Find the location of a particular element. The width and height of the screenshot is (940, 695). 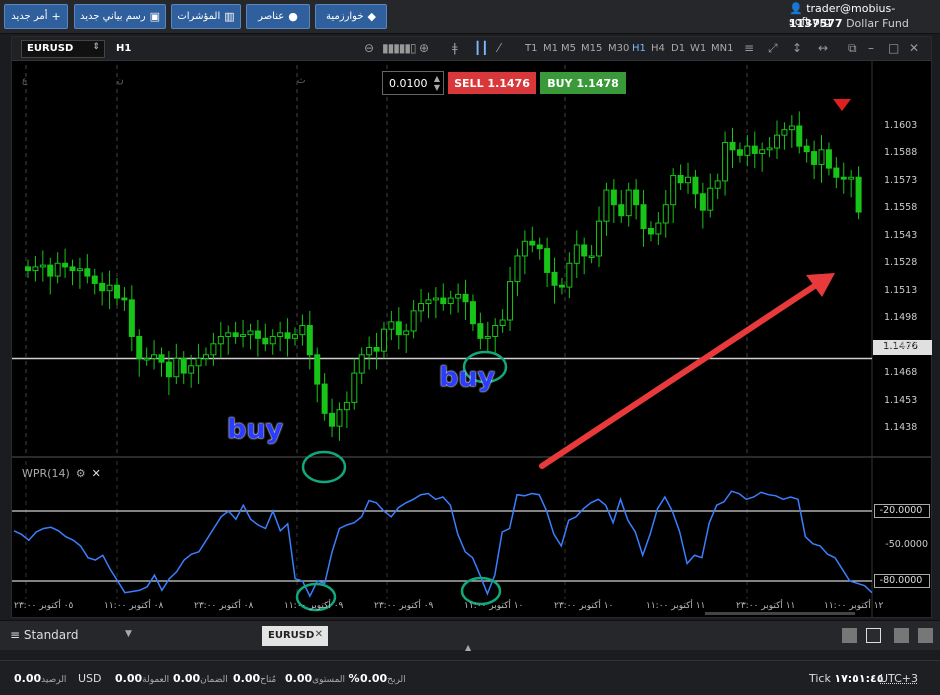

timezone: UTC+3 is located at coordinates (899, 678).